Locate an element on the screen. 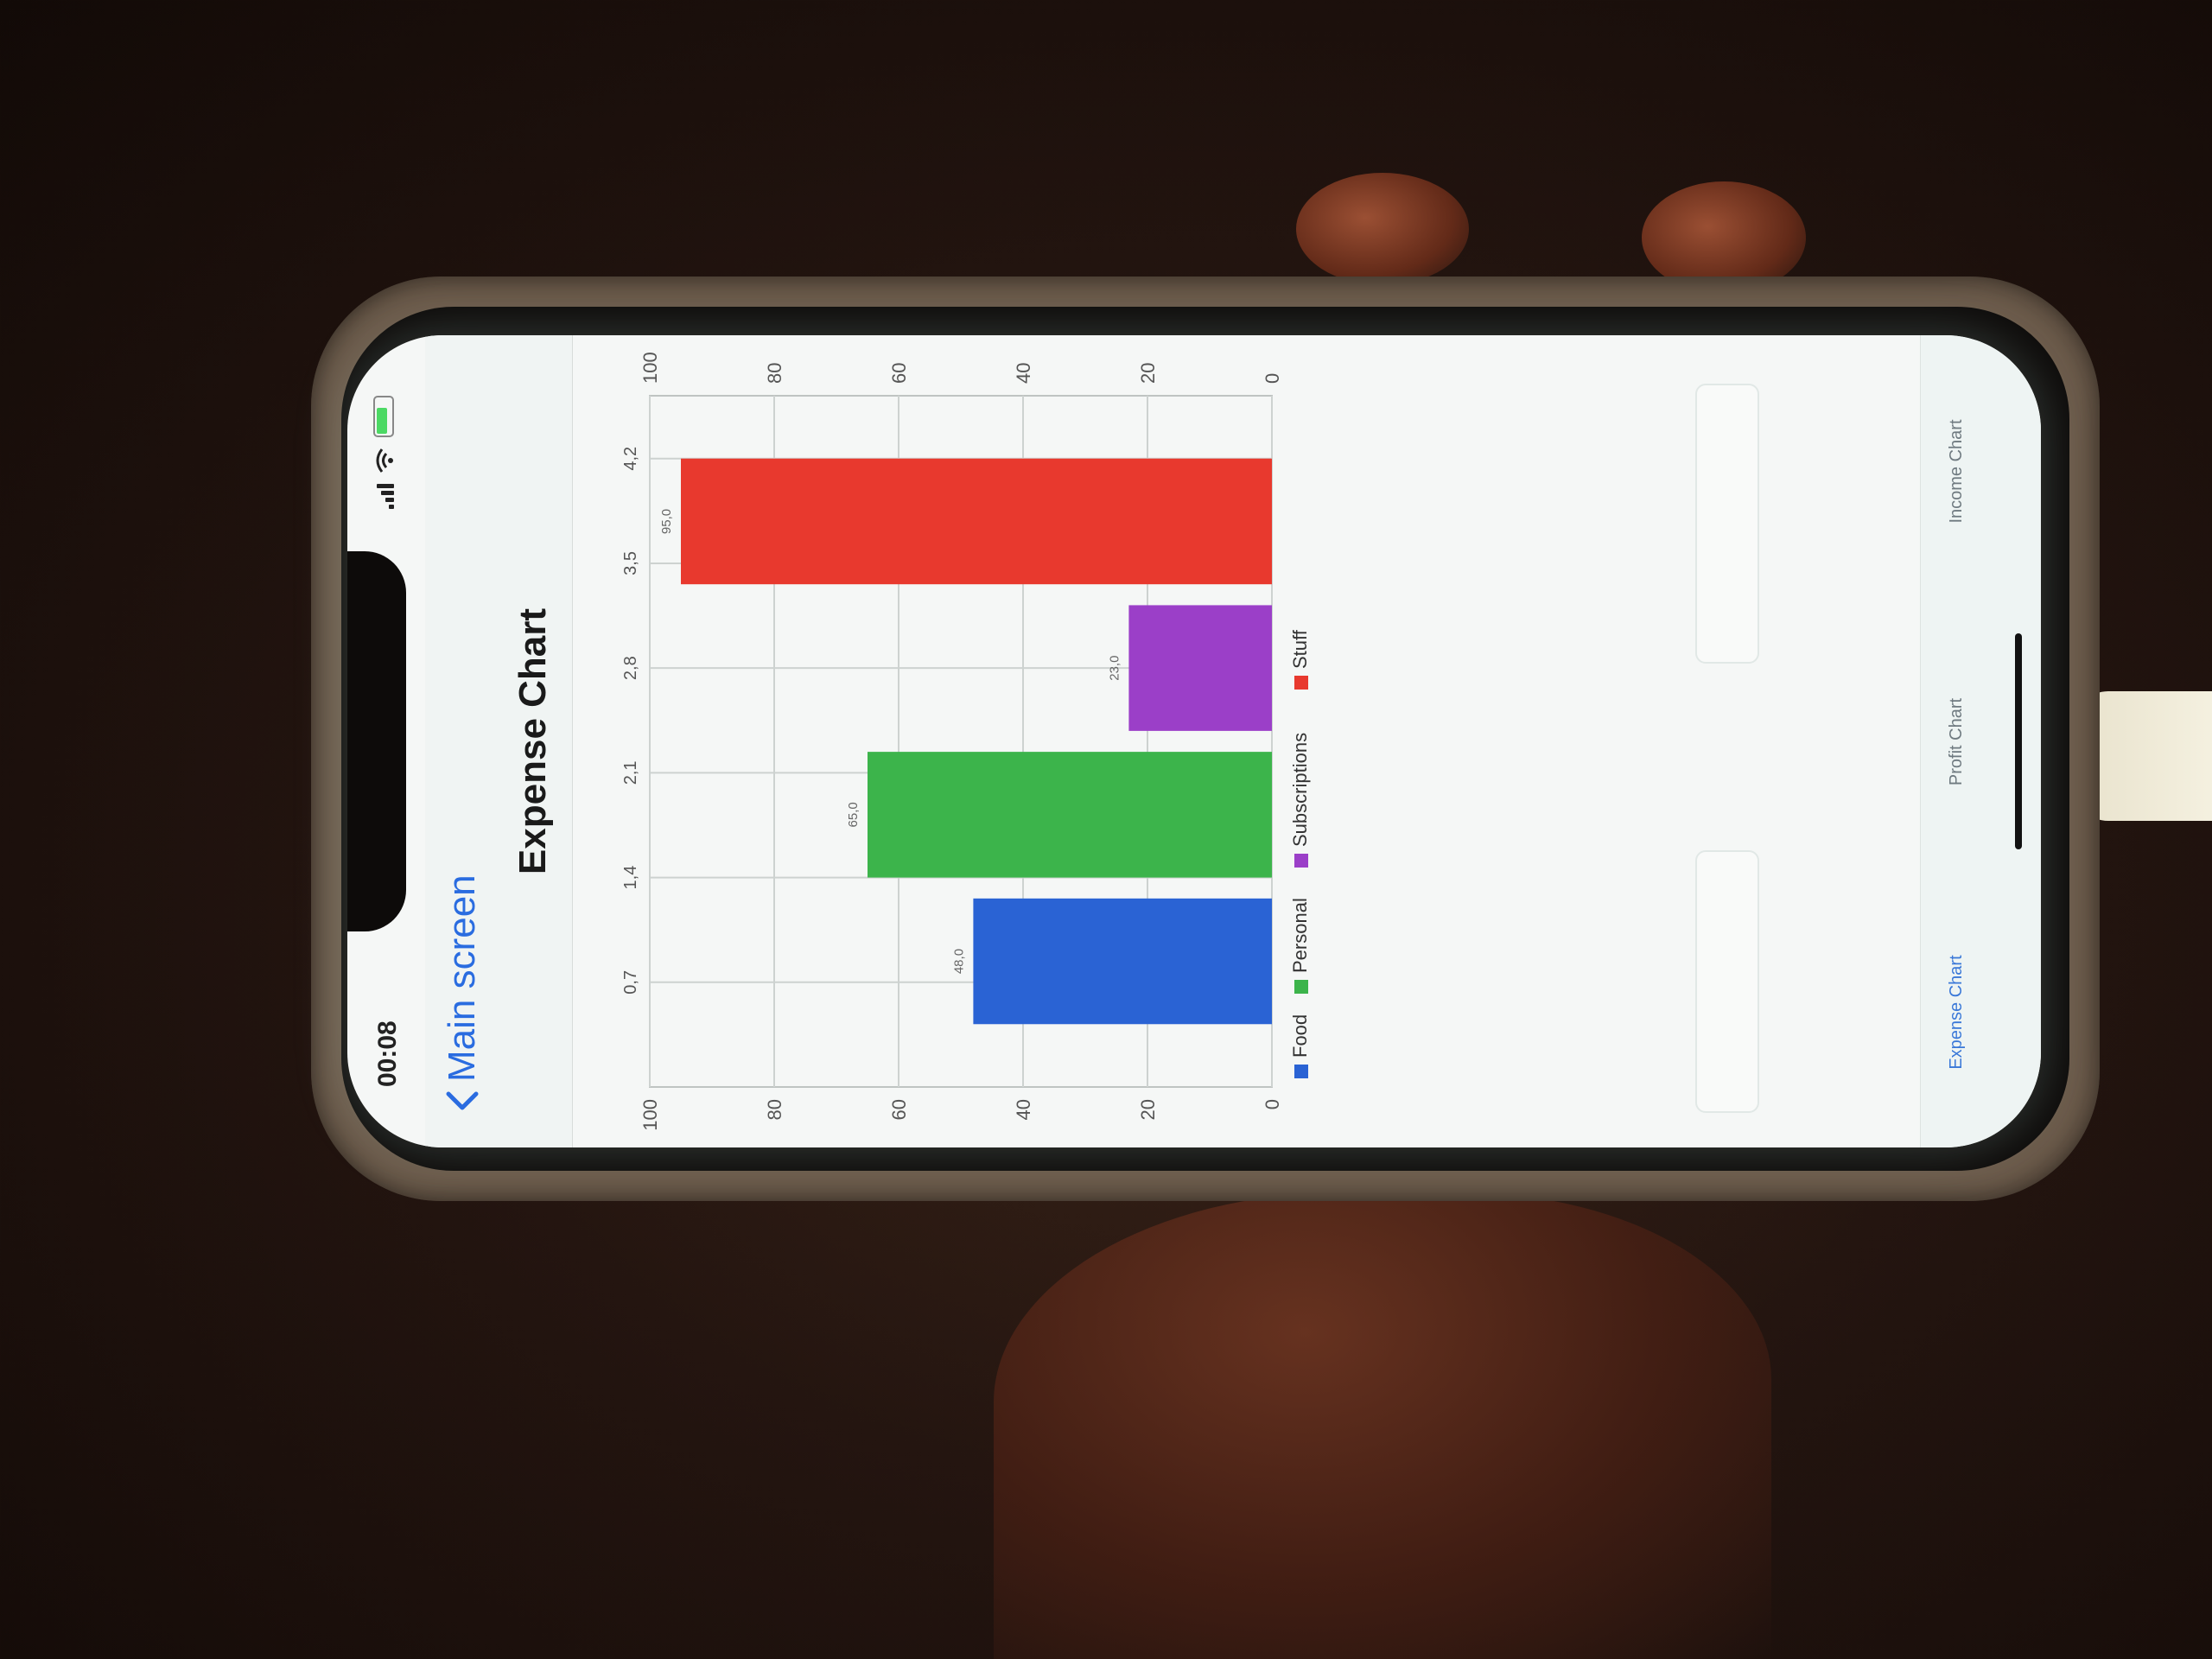  back-chevron-icon is located at coordinates (462, 1100).